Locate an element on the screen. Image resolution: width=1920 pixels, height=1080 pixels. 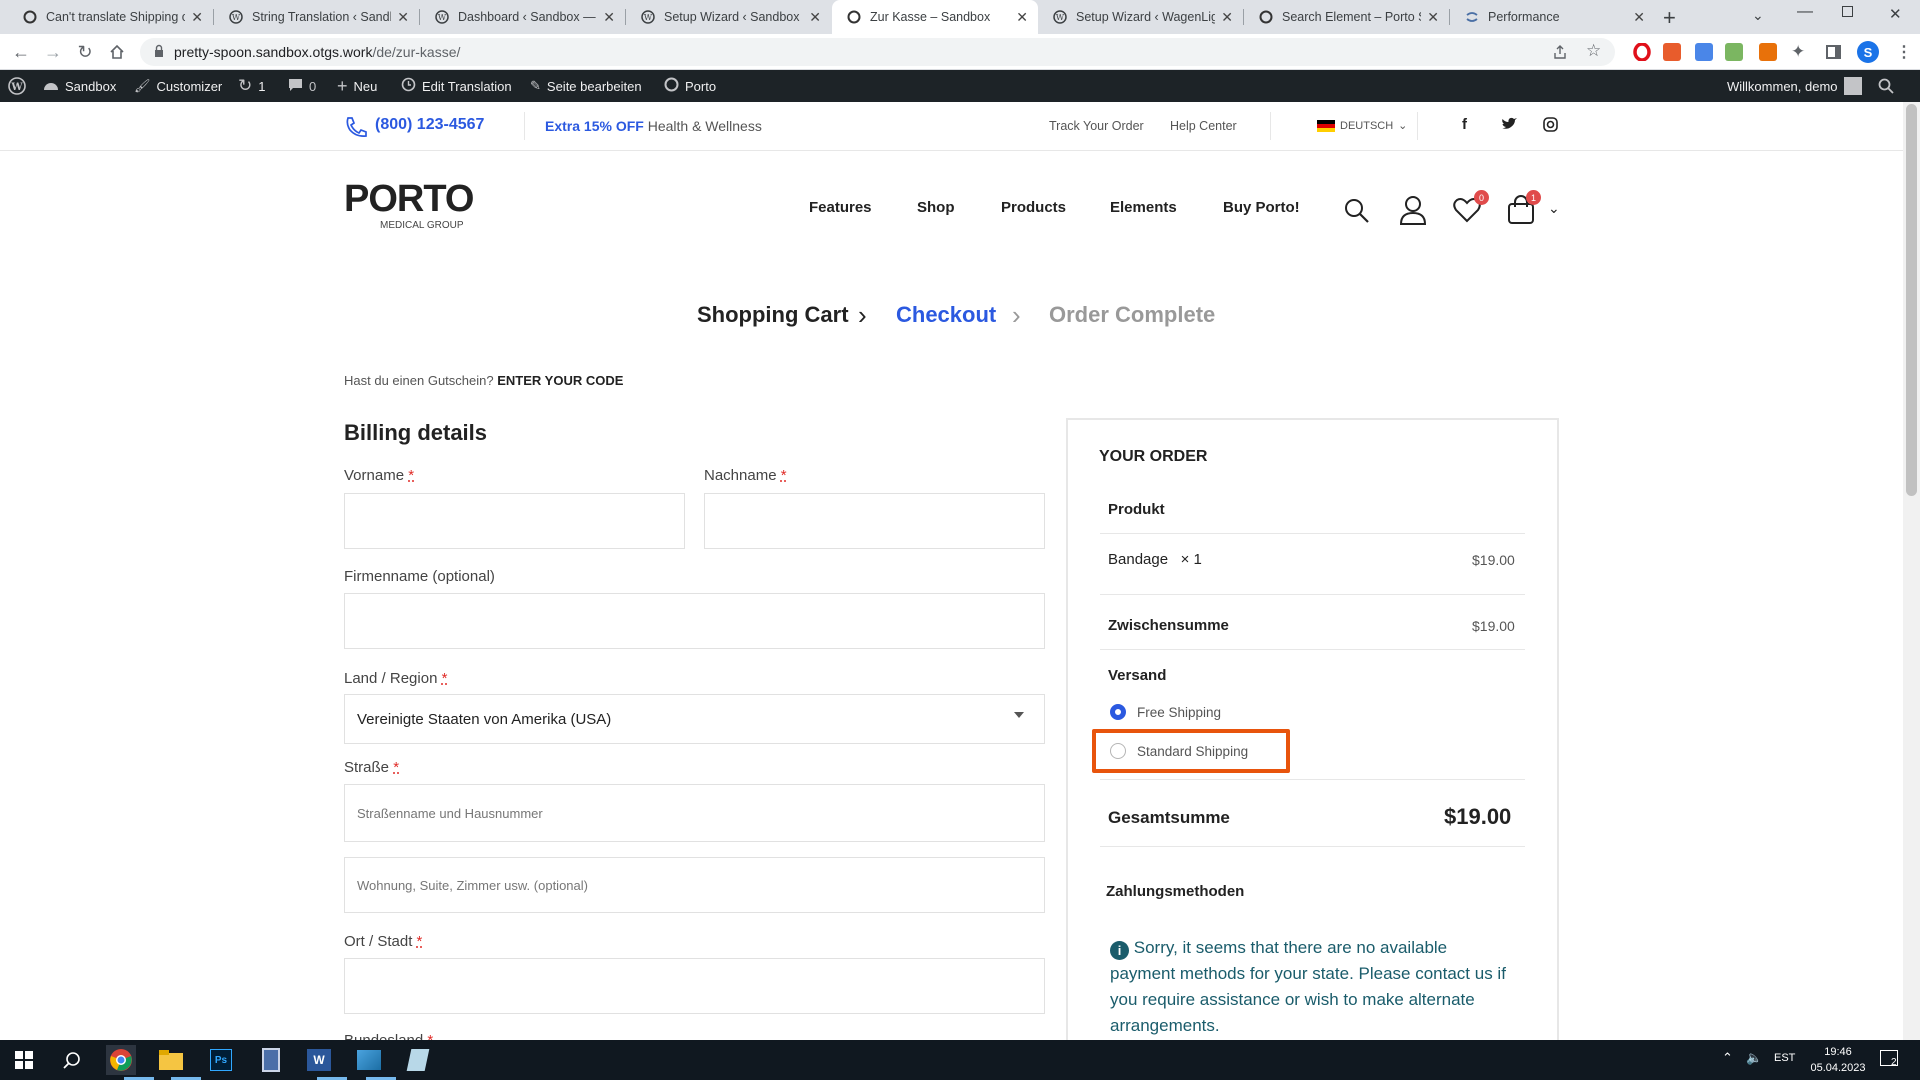
new-tab-button: + is located at coordinates (1669, 18).